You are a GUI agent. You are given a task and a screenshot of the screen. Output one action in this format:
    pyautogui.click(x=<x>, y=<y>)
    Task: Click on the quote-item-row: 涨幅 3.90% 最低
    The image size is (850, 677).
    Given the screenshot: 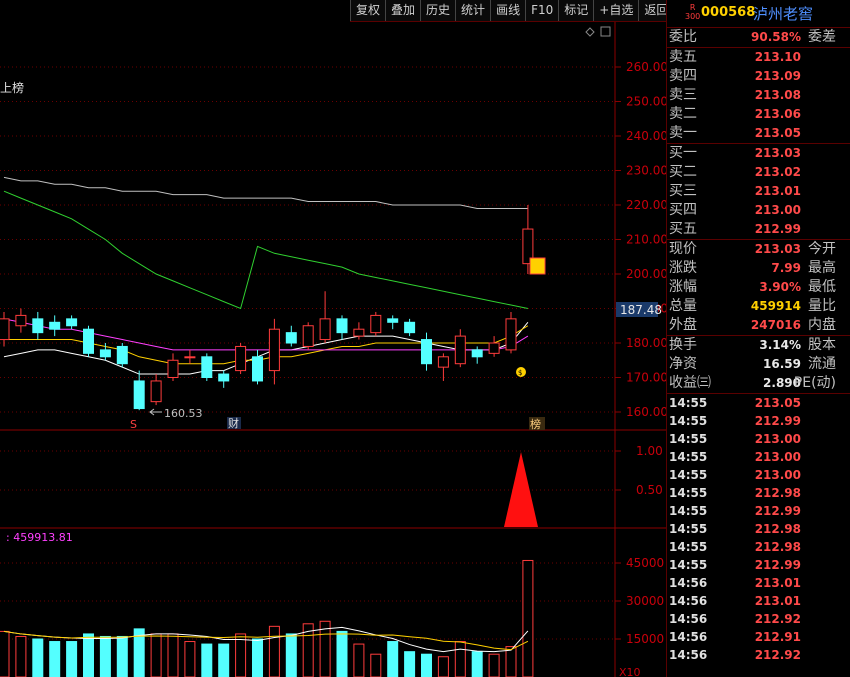 What is the action you would take?
    pyautogui.click(x=758, y=287)
    